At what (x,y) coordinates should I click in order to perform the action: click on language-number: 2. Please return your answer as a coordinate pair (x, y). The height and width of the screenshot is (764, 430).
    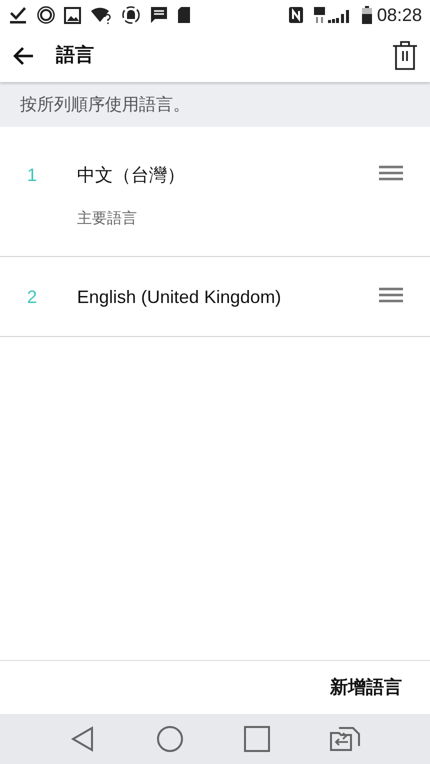
    Looking at the image, I should click on (32, 297).